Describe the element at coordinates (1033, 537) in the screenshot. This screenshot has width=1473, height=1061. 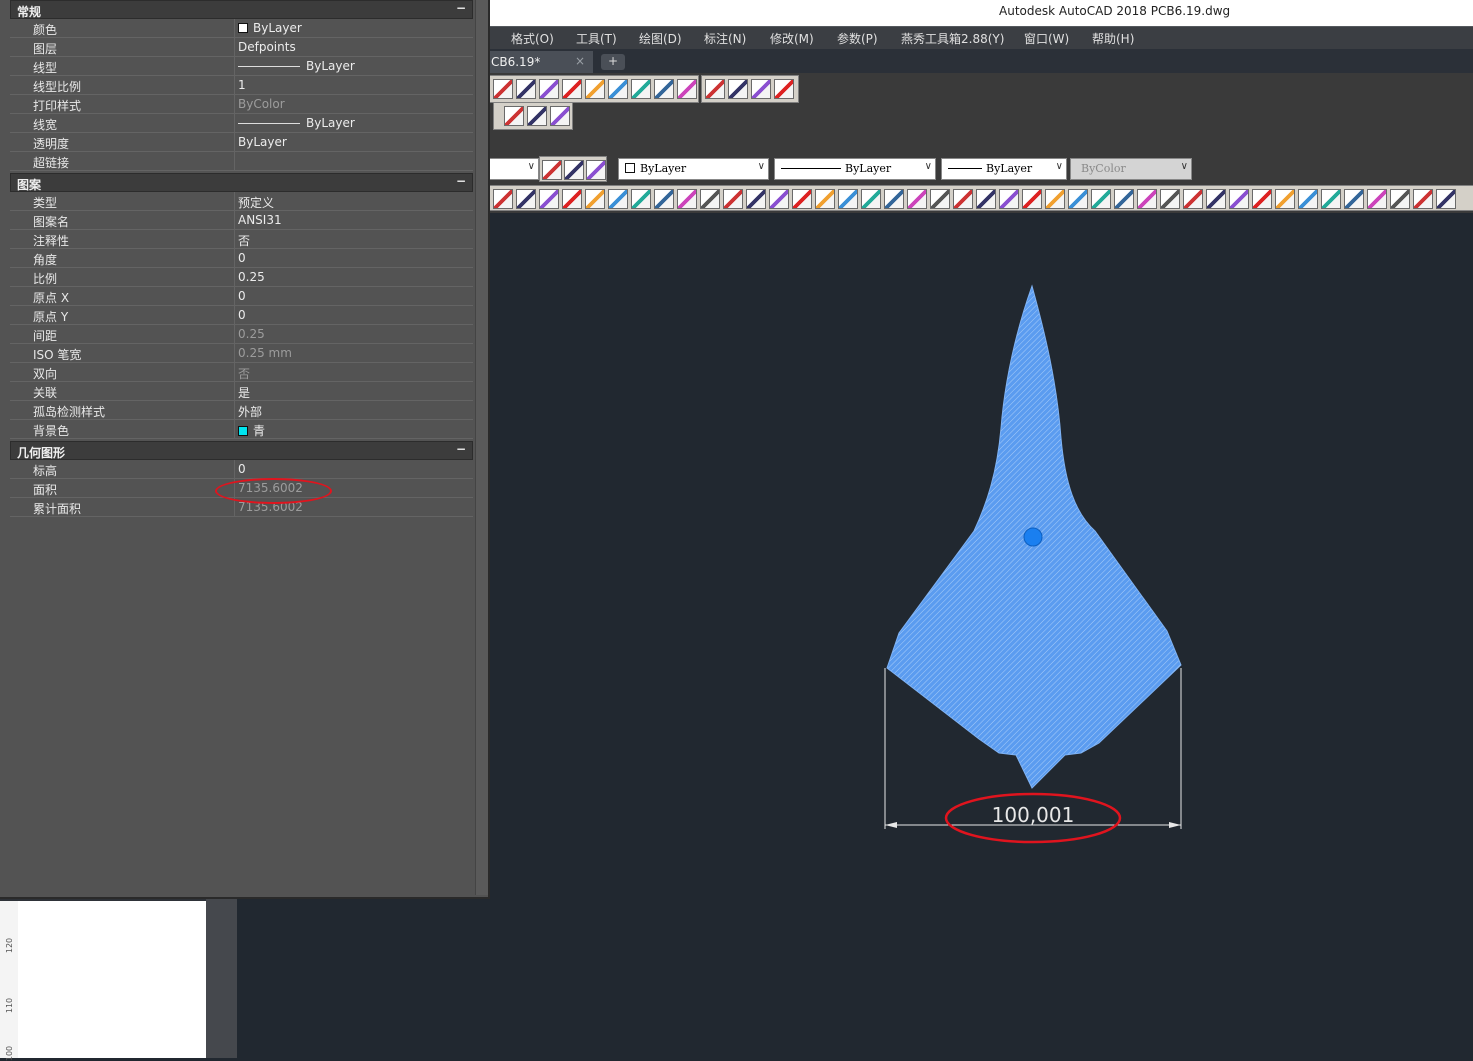
I see `grip-point` at that location.